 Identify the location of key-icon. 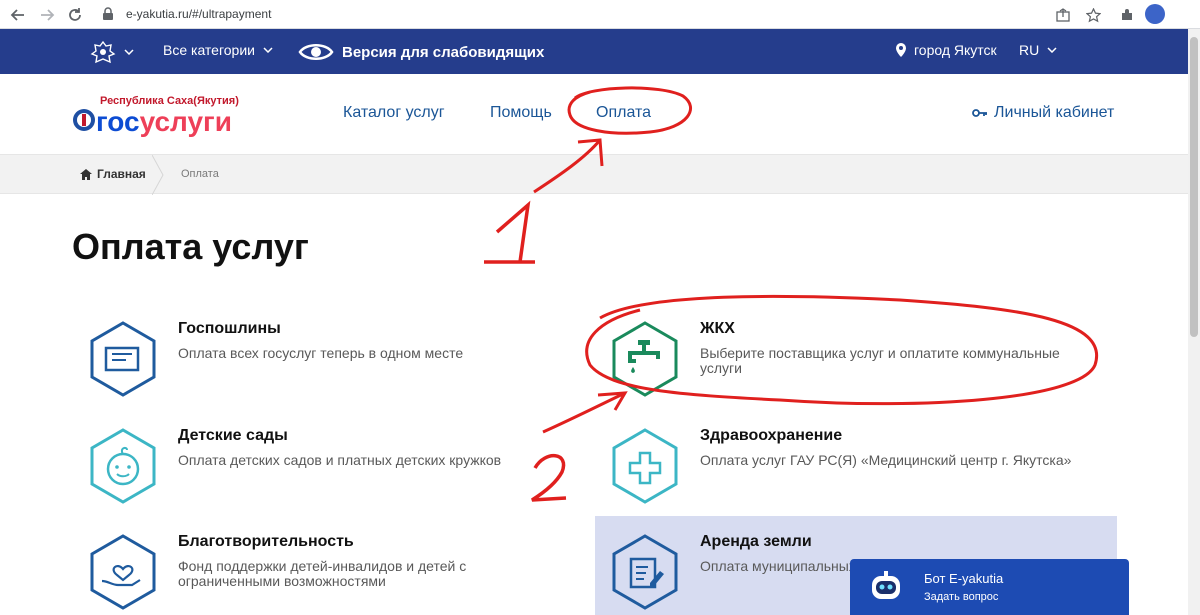
(979, 113).